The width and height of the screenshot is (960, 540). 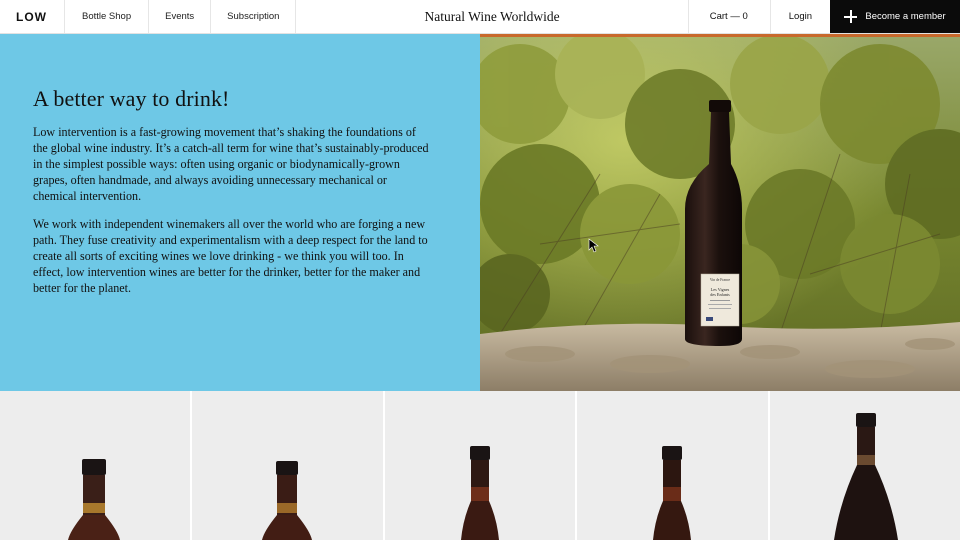 What do you see at coordinates (720, 294) in the screenshot?
I see `bottle-label-line3: des Enfants` at bounding box center [720, 294].